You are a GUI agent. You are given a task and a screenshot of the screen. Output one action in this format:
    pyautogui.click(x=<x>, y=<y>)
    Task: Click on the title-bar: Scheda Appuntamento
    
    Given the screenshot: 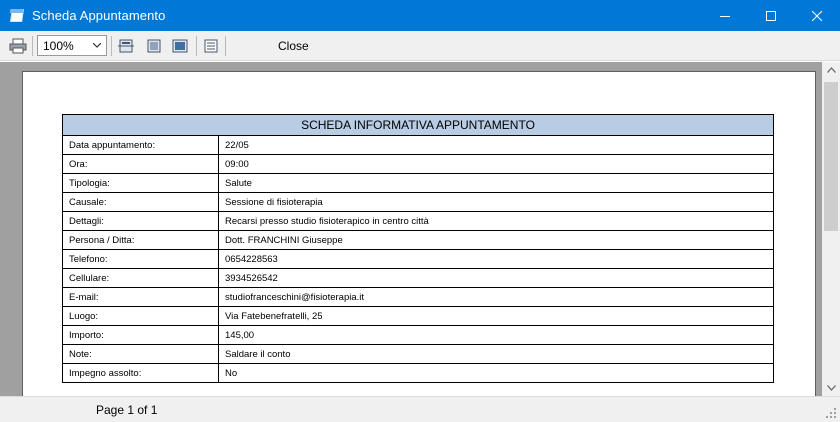 What is the action you would take?
    pyautogui.click(x=420, y=15)
    